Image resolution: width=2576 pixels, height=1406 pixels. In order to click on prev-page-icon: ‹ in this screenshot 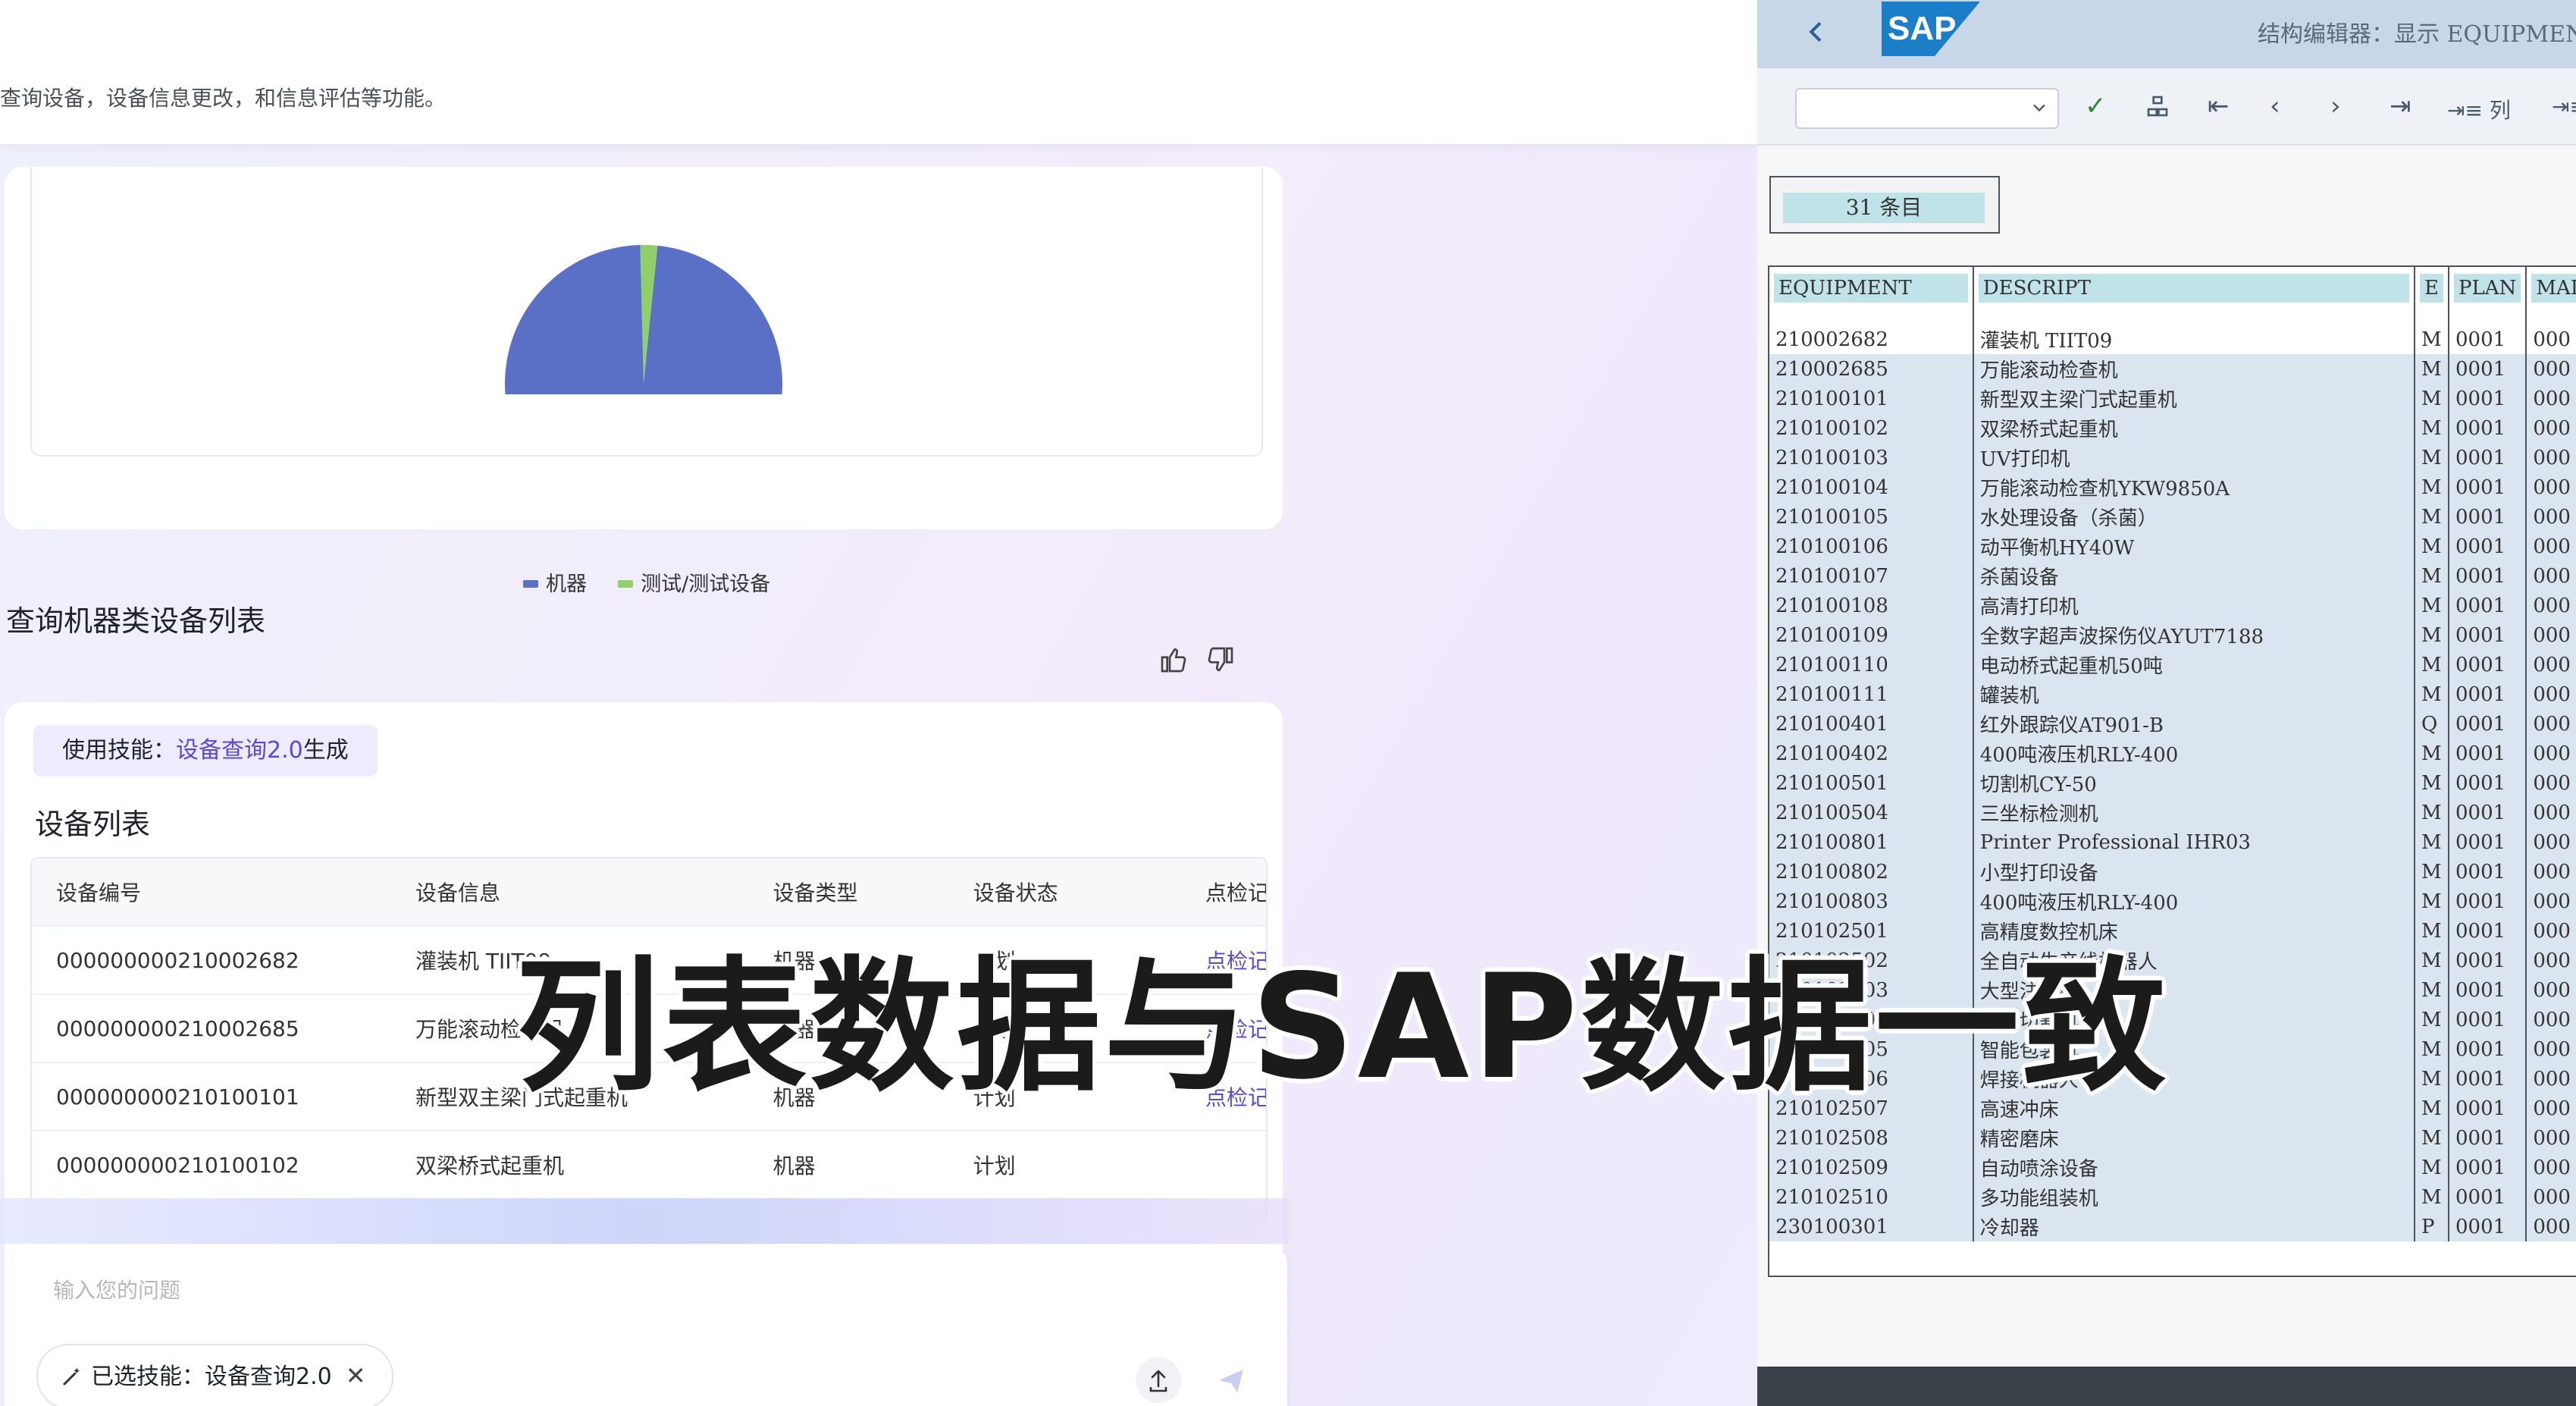, I will do `click(2275, 106)`.